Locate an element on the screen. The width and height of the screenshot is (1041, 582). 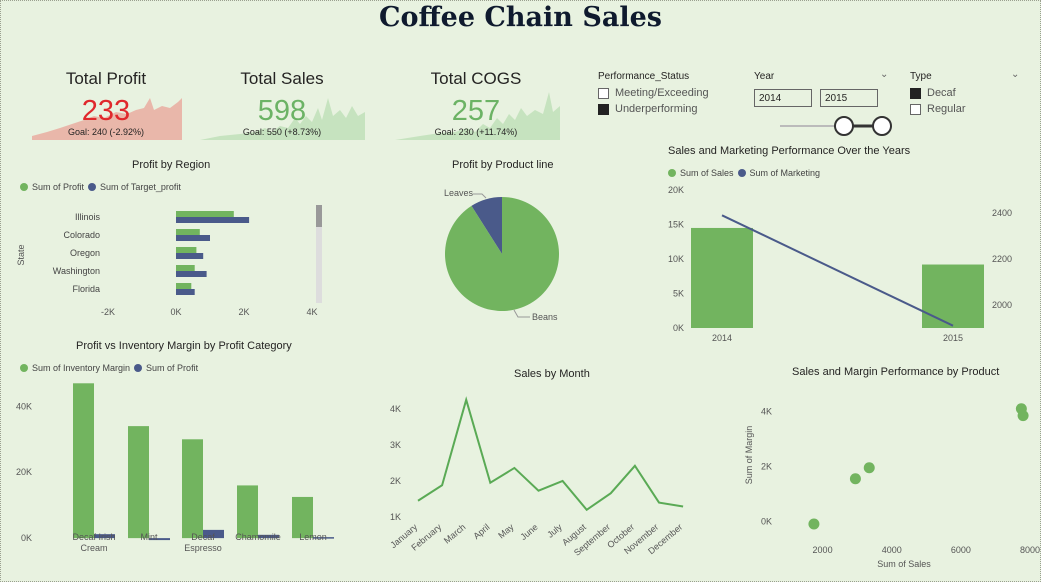
kpi-cogs-value: 257 is located at coordinates (476, 111).